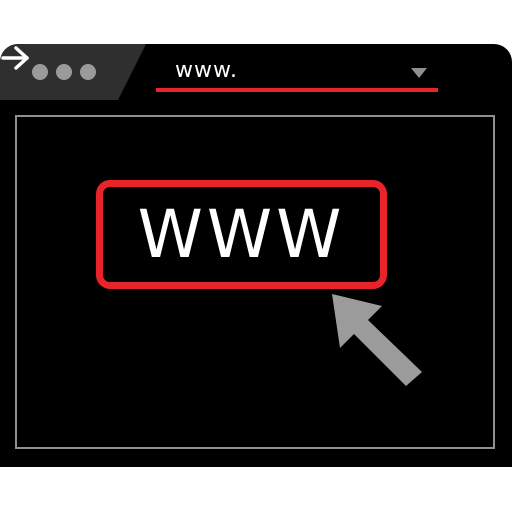 Image resolution: width=512 pixels, height=512 pixels. I want to click on www-button: WWW, so click(241, 234).